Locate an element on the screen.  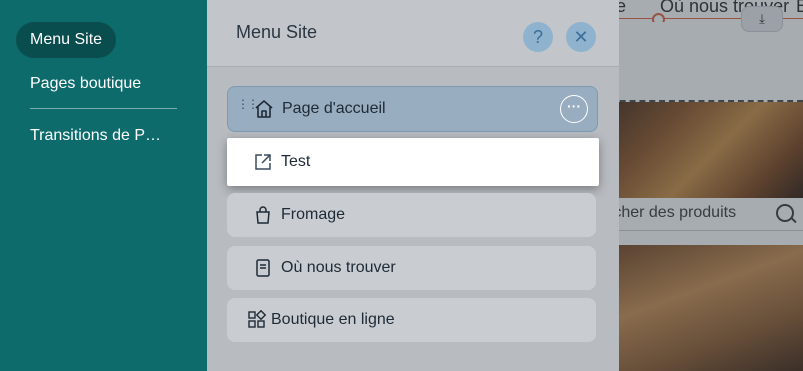
home-icon is located at coordinates (264, 109).